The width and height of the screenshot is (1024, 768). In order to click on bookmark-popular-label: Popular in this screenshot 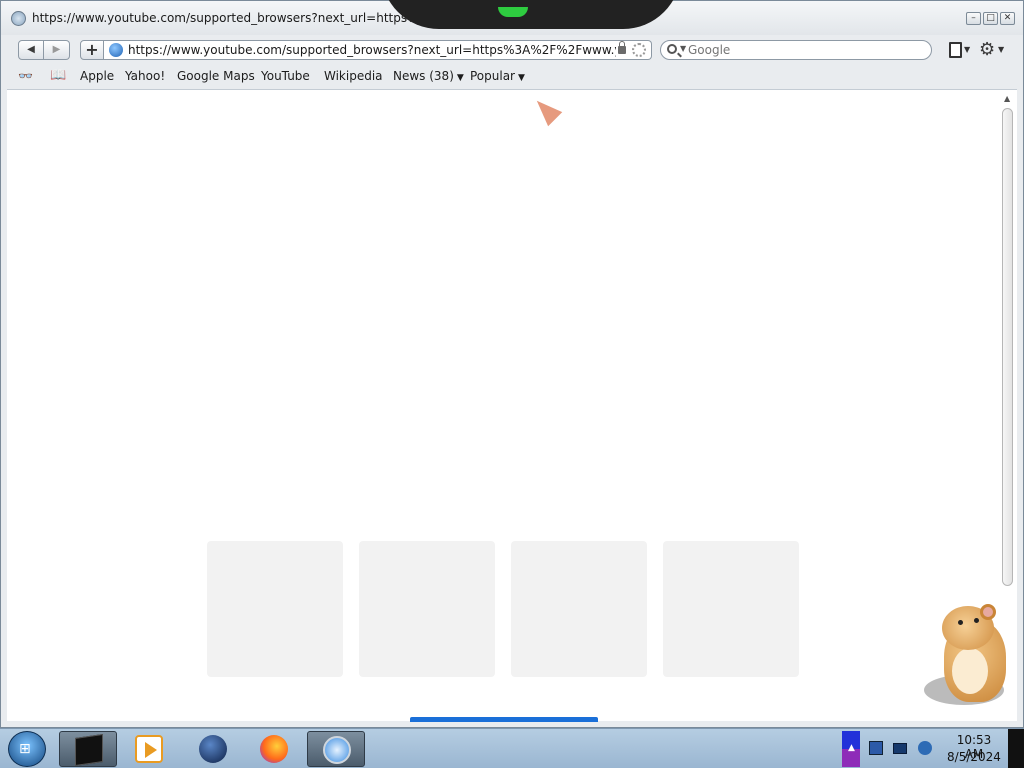, I will do `click(492, 76)`.